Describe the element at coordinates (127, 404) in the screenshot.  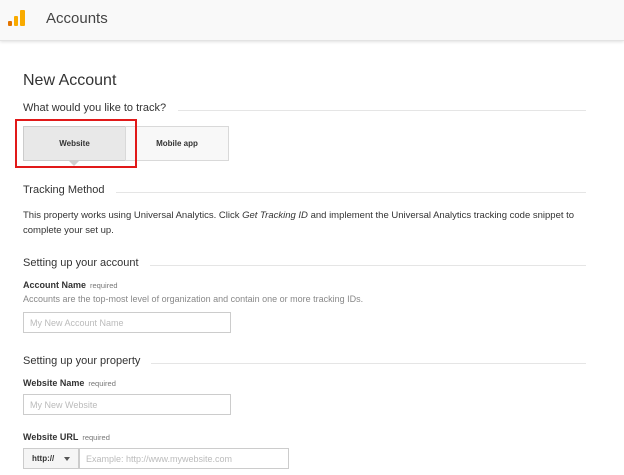
I see `website-name-input` at that location.